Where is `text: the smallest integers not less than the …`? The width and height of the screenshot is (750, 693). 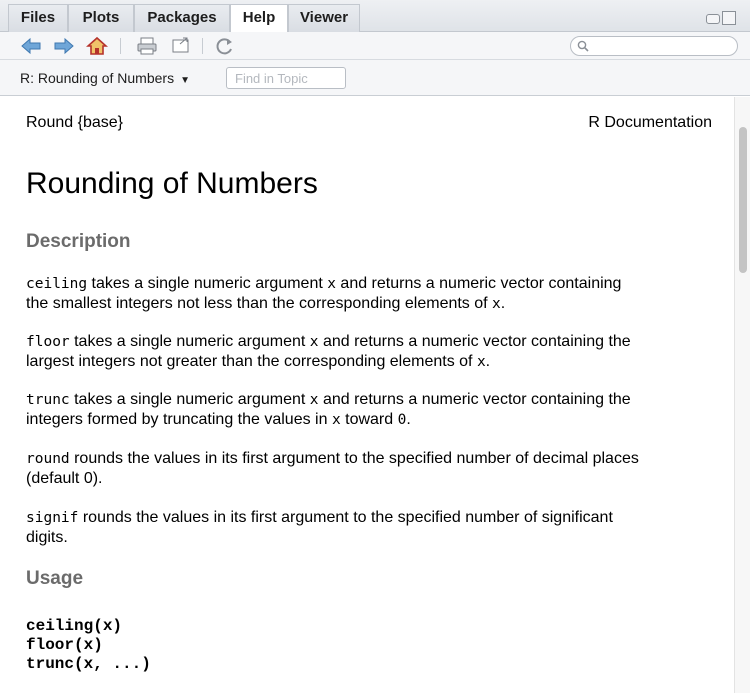 text: the smallest integers not less than the … is located at coordinates (259, 303).